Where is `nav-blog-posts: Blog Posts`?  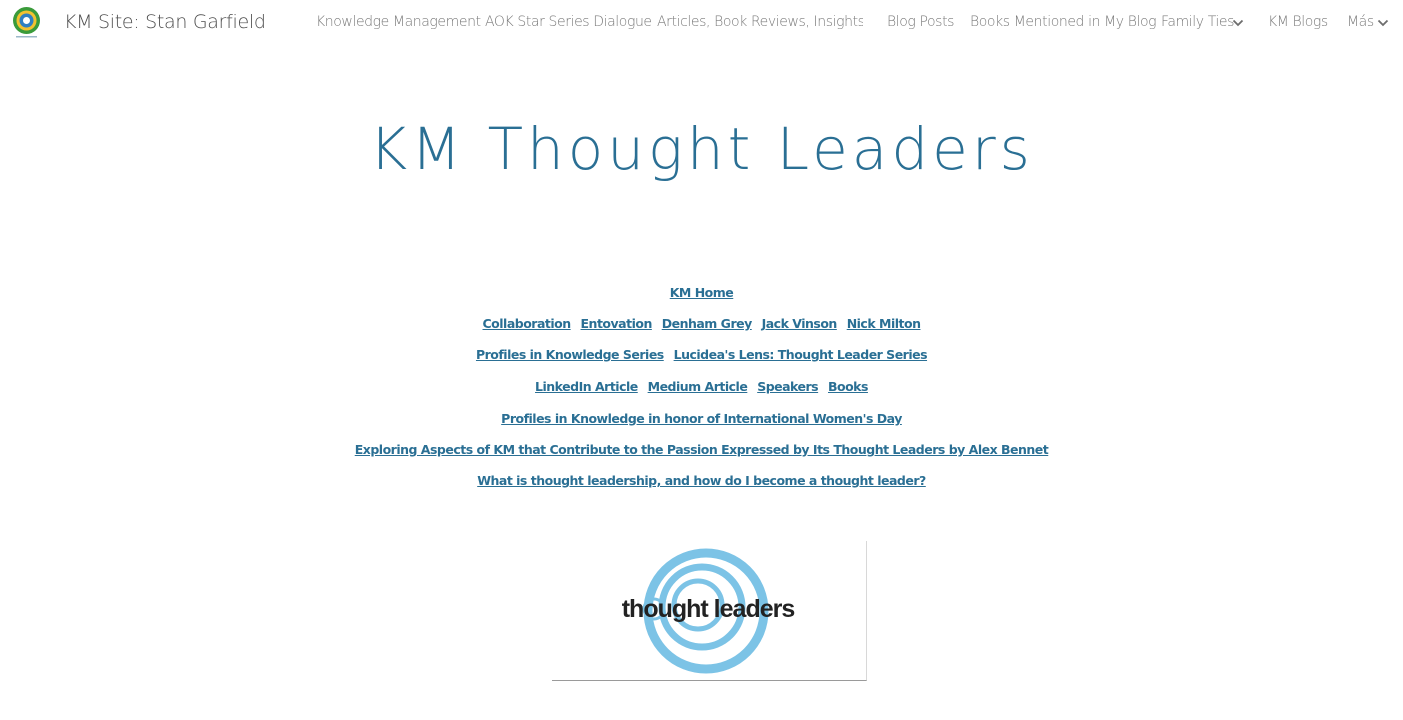 nav-blog-posts: Blog Posts is located at coordinates (920, 22).